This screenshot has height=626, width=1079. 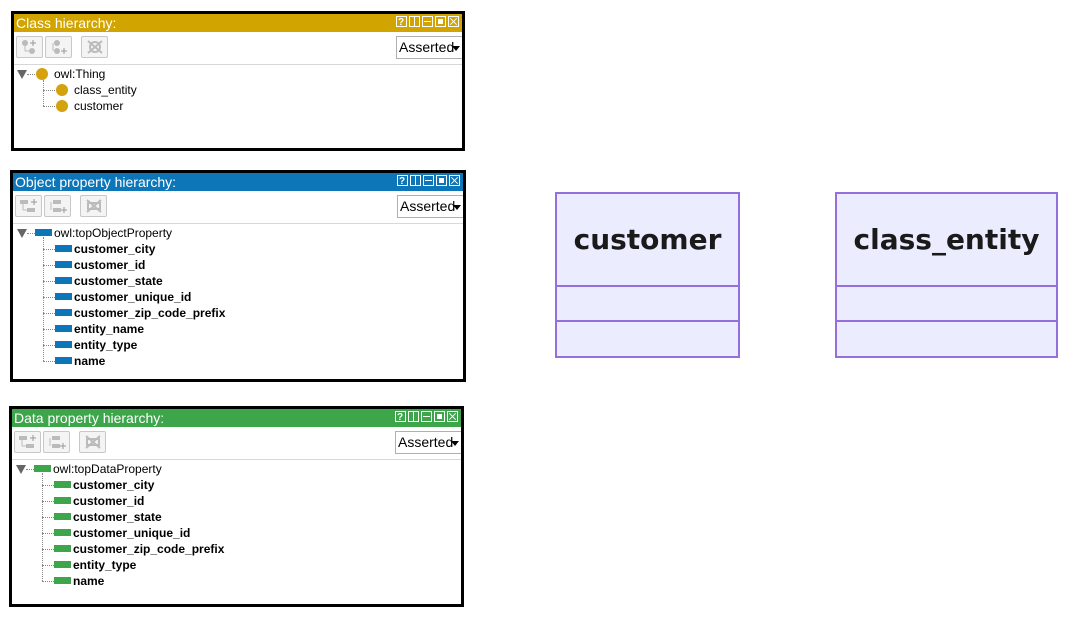 What do you see at coordinates (98, 106) in the screenshot?
I see `tree-item-customer: customer` at bounding box center [98, 106].